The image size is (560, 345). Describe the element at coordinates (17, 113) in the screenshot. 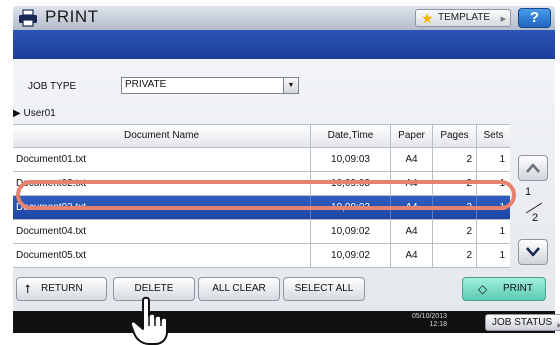

I see `triangle-right-icon: ▶` at that location.